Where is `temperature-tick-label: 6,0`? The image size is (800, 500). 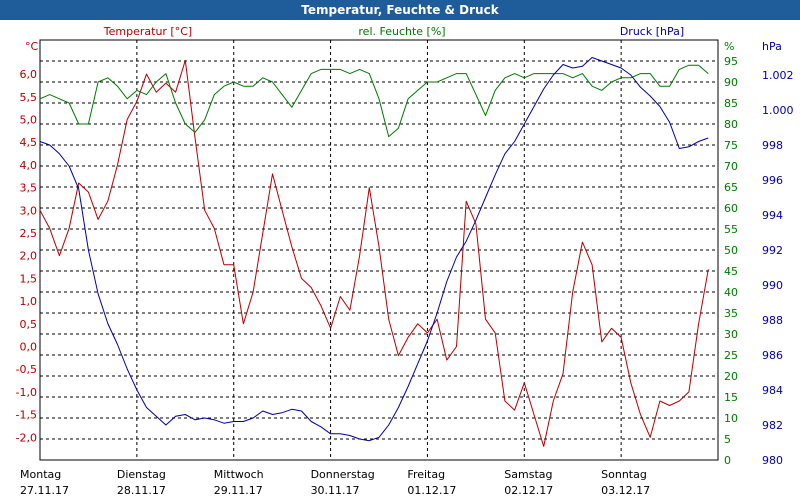
temperature-tick-label: 6,0 is located at coordinates (29, 74).